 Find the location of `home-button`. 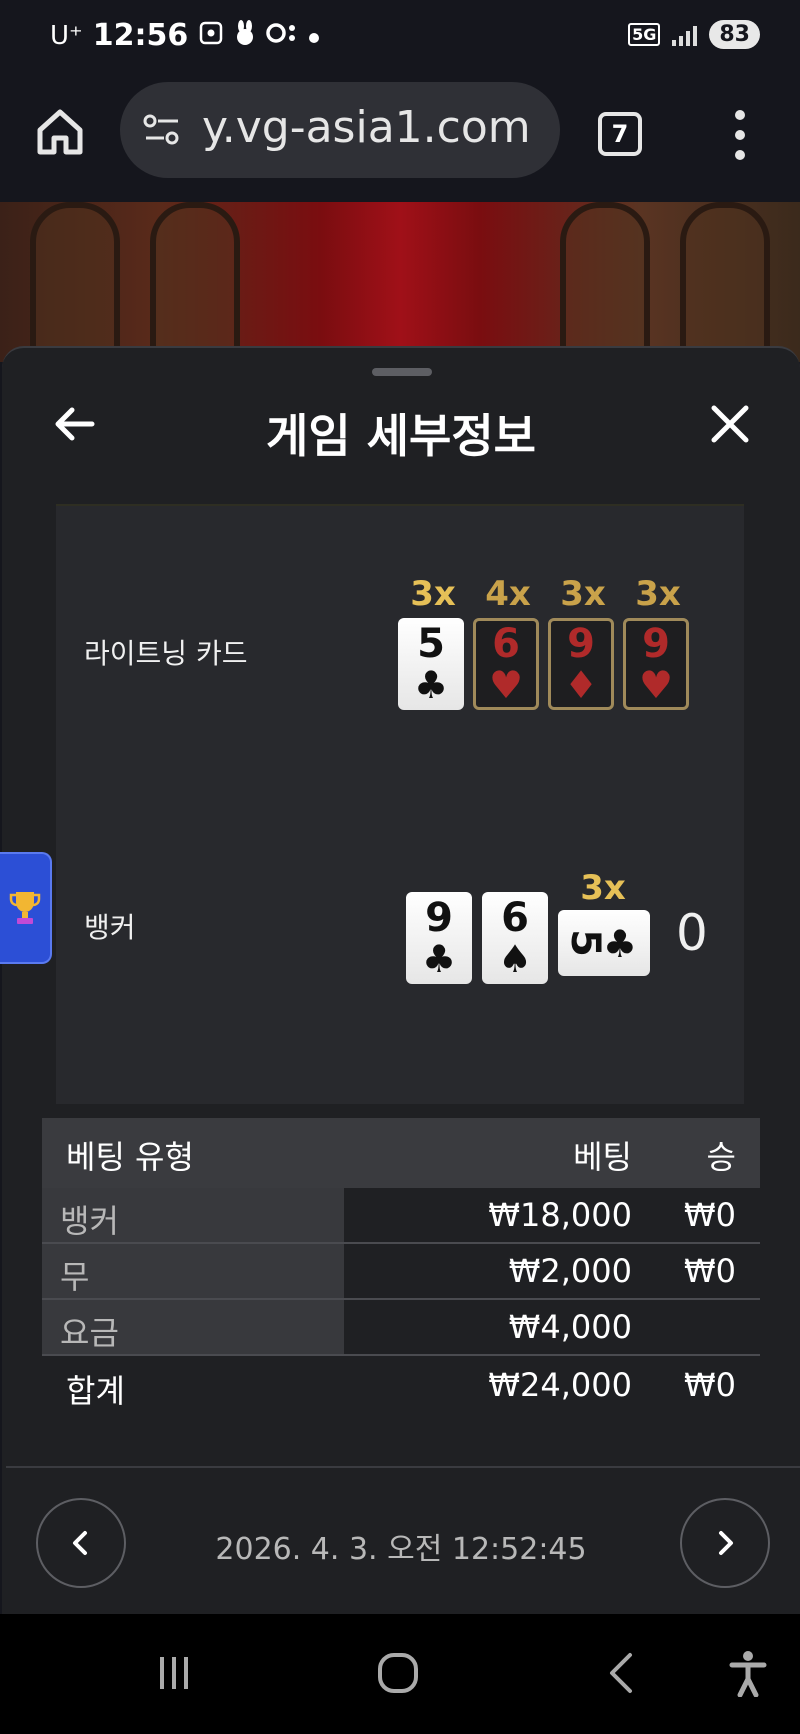

home-button is located at coordinates (60, 132).